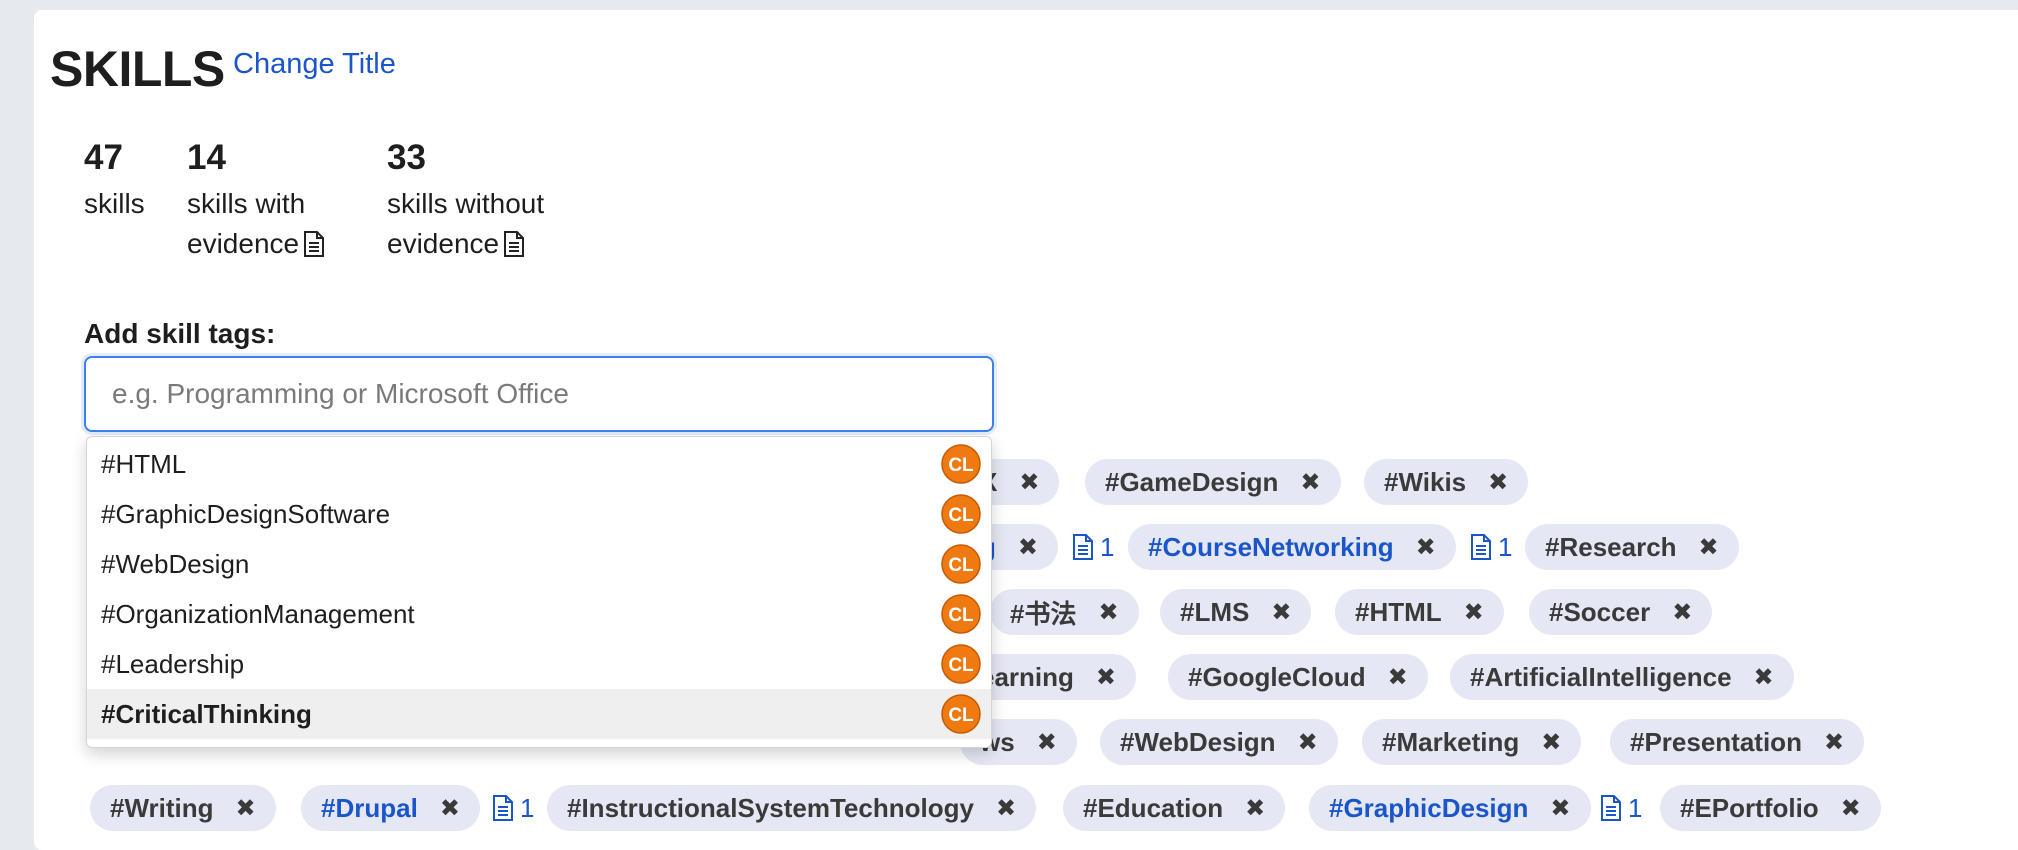  I want to click on suggestion-item: #HTML CL, so click(539, 464).